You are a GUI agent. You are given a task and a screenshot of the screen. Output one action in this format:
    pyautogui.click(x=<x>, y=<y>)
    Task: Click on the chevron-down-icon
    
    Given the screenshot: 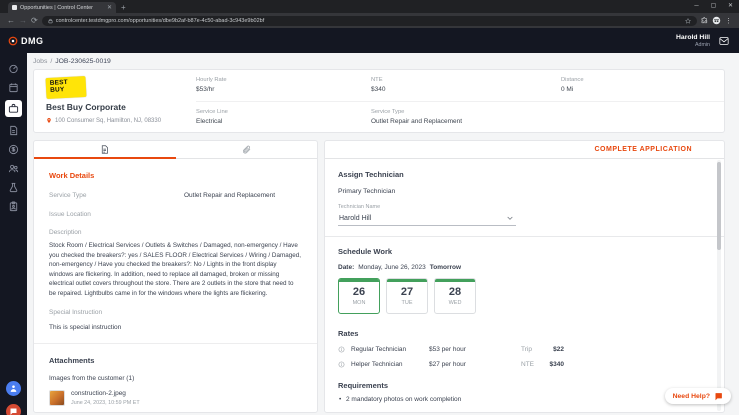 What is the action you would take?
    pyautogui.click(x=510, y=218)
    